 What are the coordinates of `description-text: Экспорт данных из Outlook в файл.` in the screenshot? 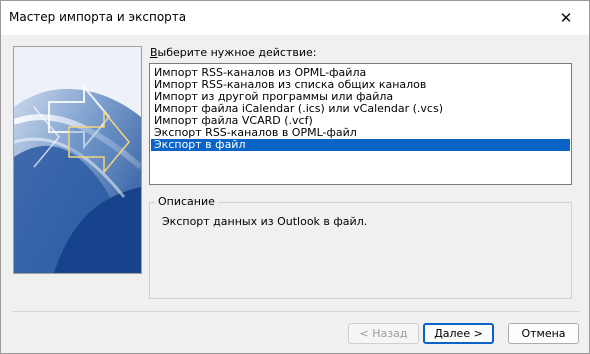 It's located at (265, 221).